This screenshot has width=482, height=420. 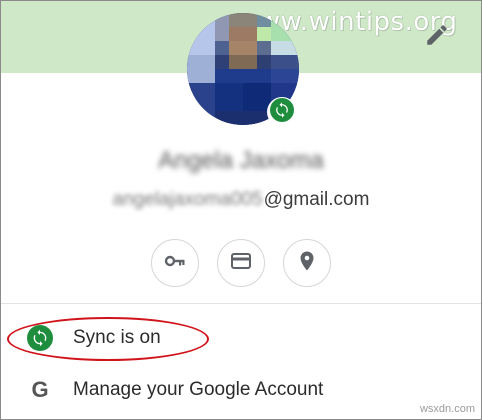 I want to click on credit-card-icon, so click(x=241, y=263).